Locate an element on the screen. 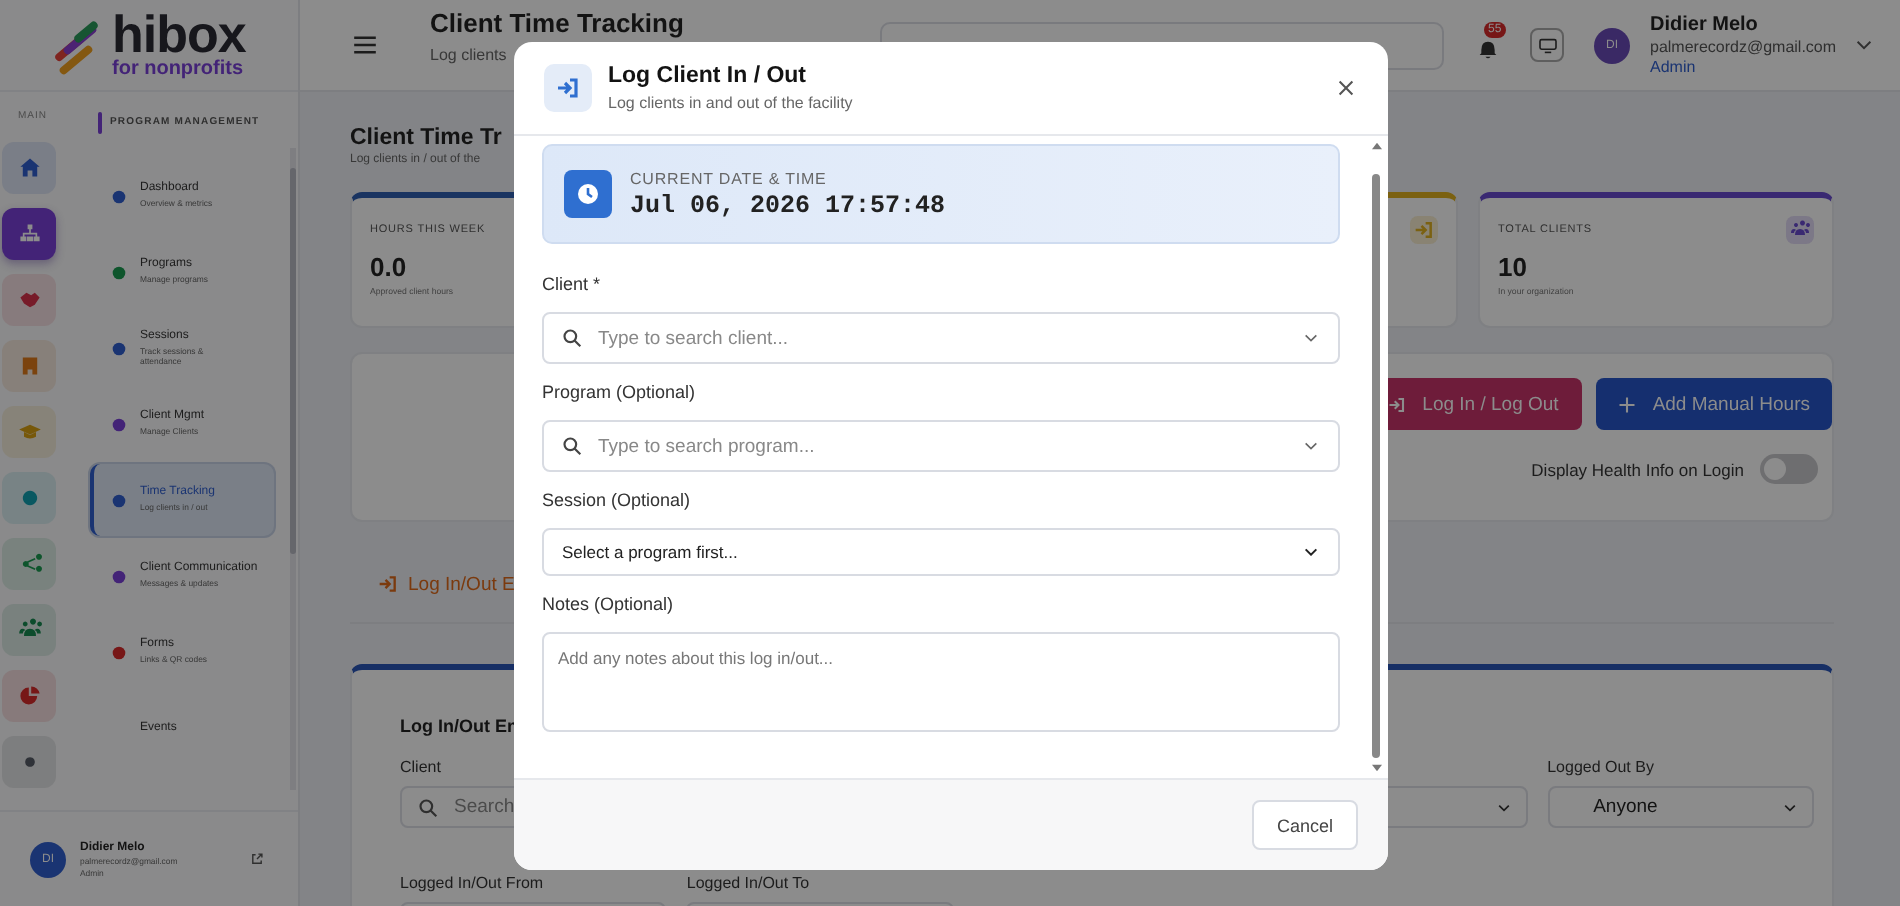 The width and height of the screenshot is (1900, 906). action-button: Add Manual Hours is located at coordinates (1714, 404).